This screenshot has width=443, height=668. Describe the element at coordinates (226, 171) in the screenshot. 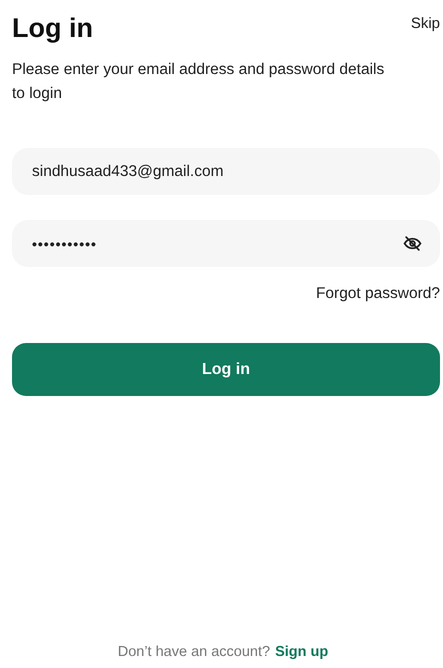

I see `email-field: sindhusaad433@gmail.com` at that location.